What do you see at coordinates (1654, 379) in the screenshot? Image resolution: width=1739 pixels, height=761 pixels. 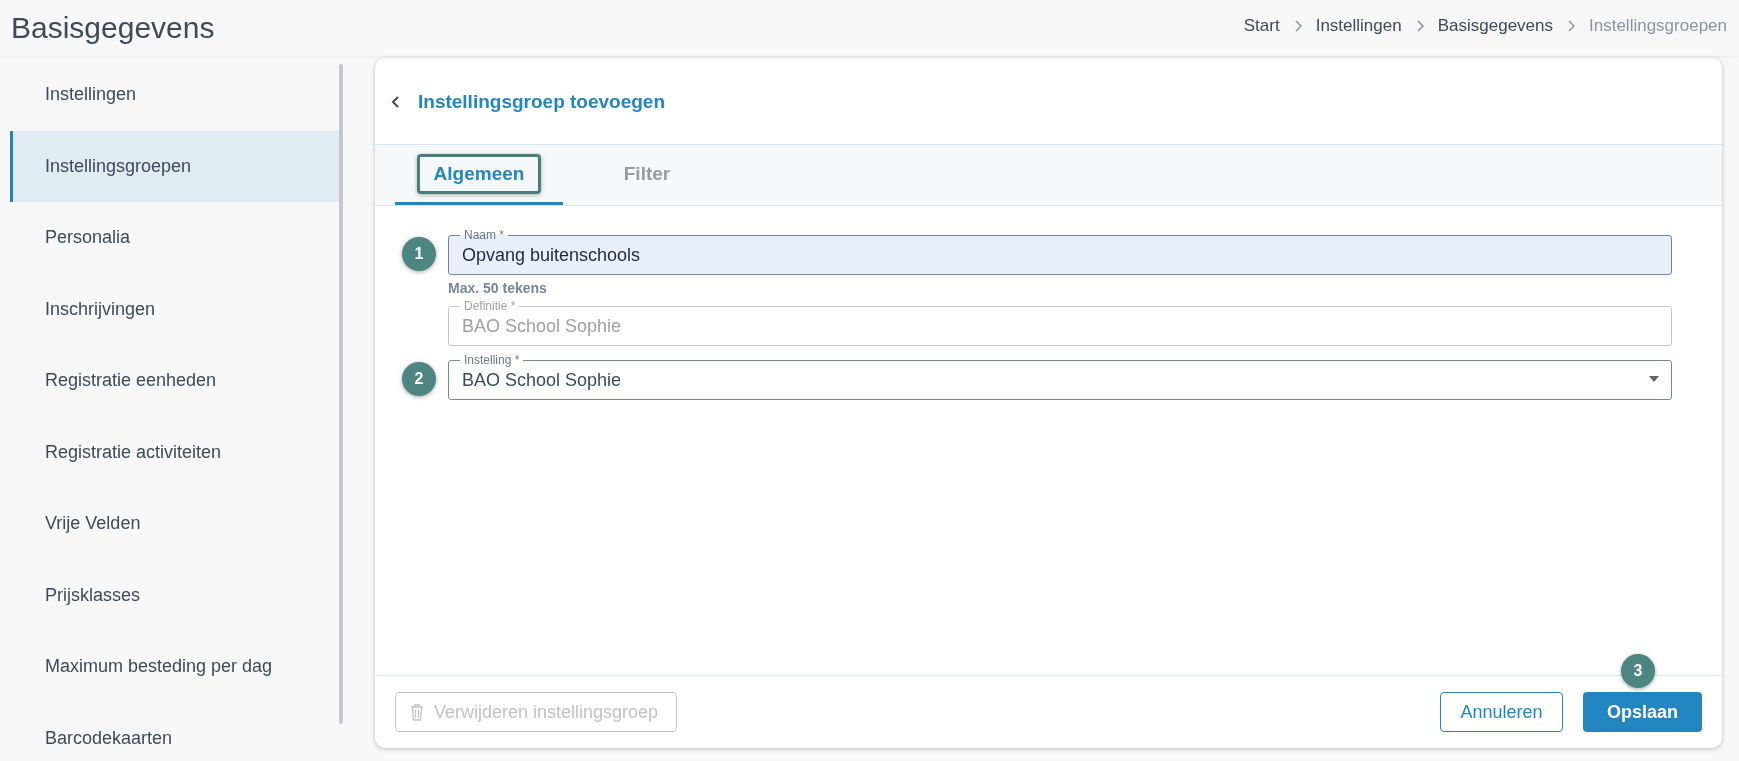 I see `caret-icon` at bounding box center [1654, 379].